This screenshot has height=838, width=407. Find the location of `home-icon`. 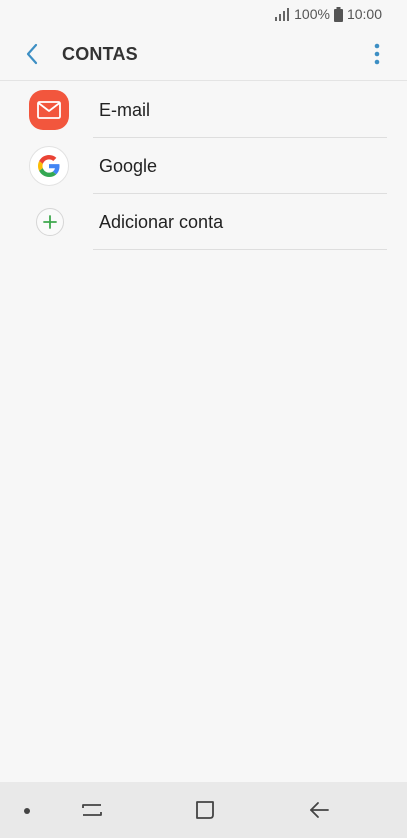

home-icon is located at coordinates (205, 810).